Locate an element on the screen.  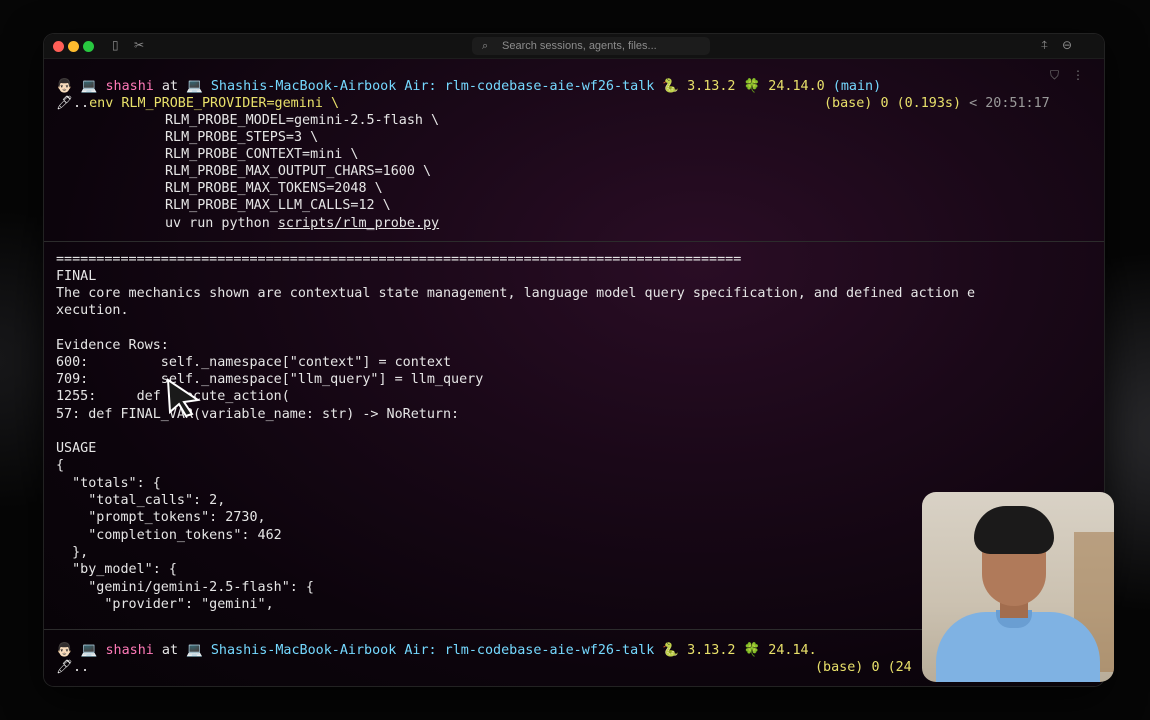
node-version: 24.14. is located at coordinates (792, 650).